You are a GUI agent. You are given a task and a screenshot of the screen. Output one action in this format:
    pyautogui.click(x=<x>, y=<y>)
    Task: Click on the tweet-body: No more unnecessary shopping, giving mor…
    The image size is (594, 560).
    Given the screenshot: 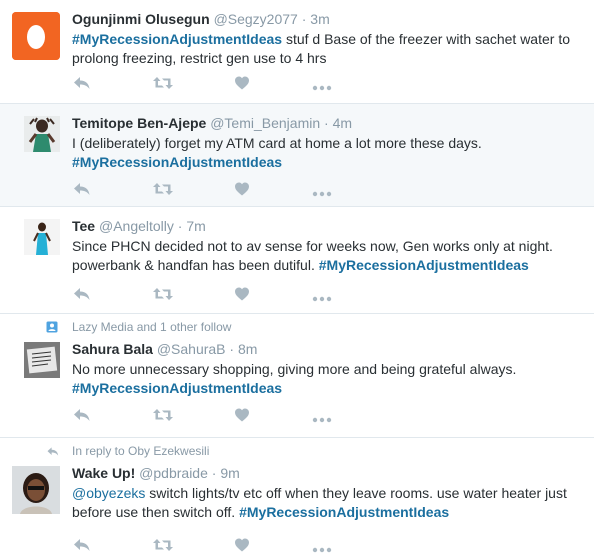 What is the action you would take?
    pyautogui.click(x=294, y=369)
    